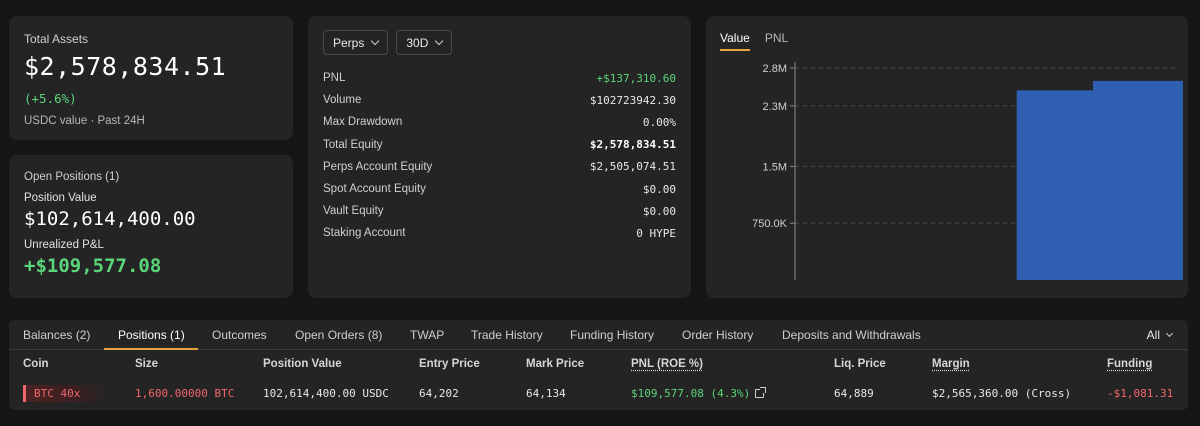 This screenshot has width=1200, height=426. What do you see at coordinates (499, 211) in the screenshot?
I see `stat-row: Vault Equity $0.00` at bounding box center [499, 211].